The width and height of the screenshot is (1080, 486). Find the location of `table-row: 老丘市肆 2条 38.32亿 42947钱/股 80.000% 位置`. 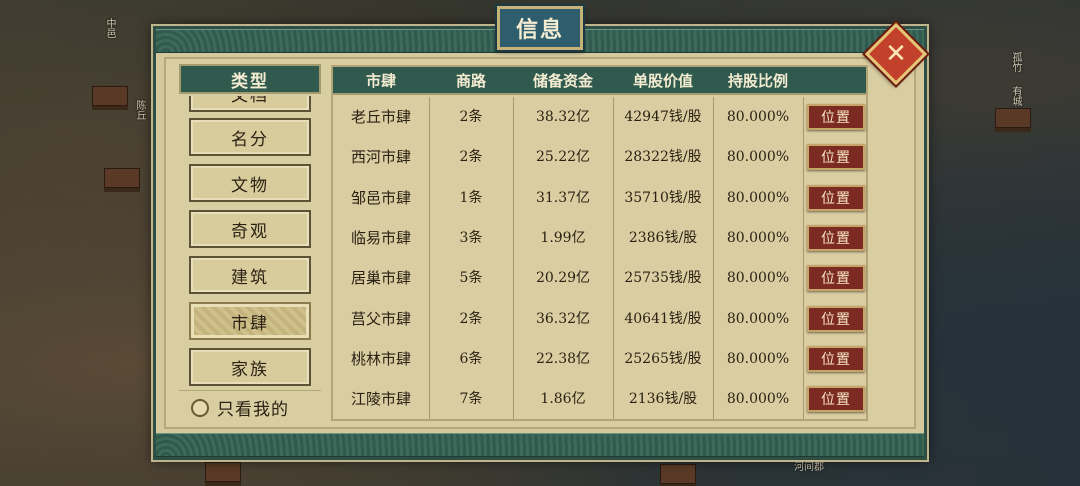

table-row: 老丘市肆 2条 38.32亿 42947钱/股 80.000% 位置 is located at coordinates (599, 117).